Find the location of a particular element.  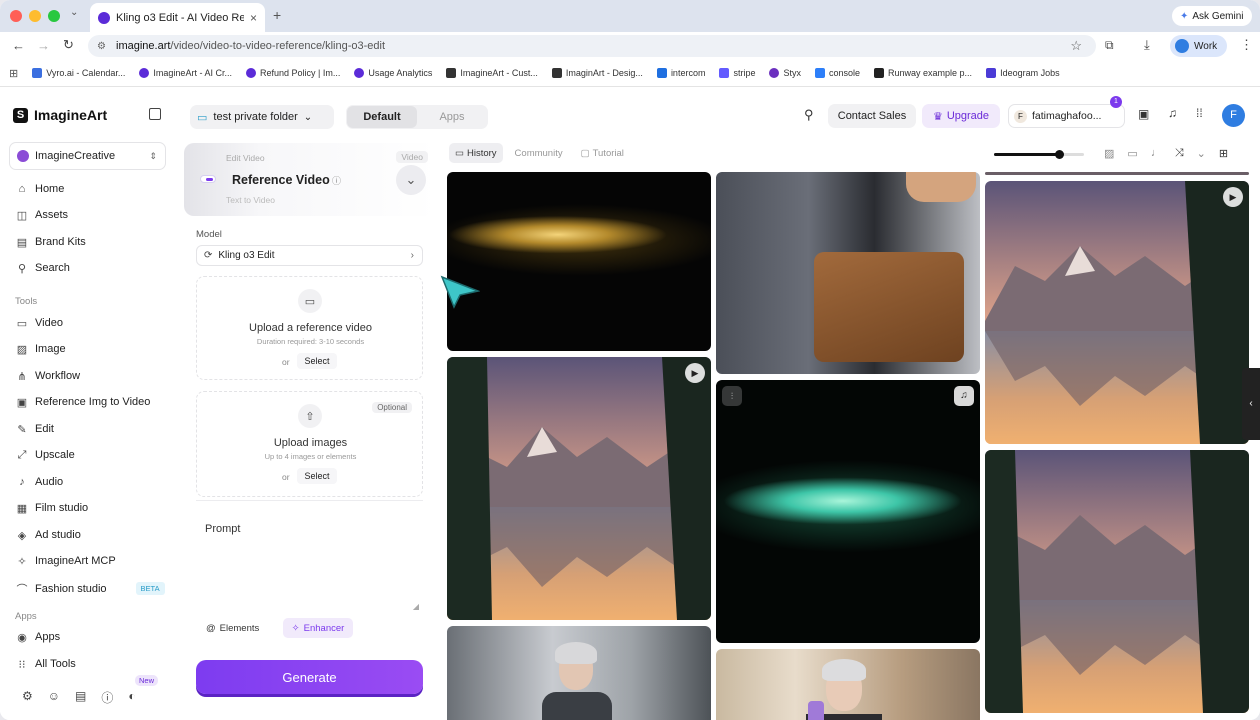

upgrade-button: ♛ Upgrade is located at coordinates (961, 116).